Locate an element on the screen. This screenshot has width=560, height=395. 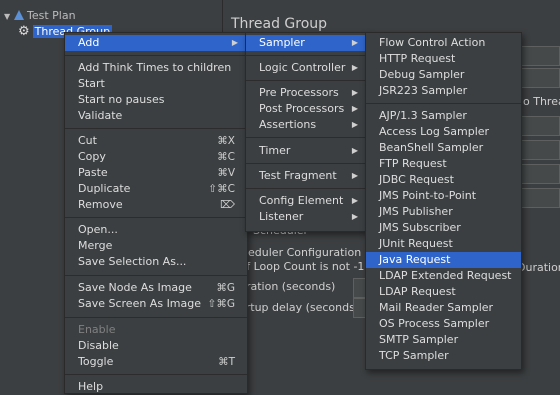
tree-node-test-plan: ▼ Test Plan is located at coordinates (40, 16).